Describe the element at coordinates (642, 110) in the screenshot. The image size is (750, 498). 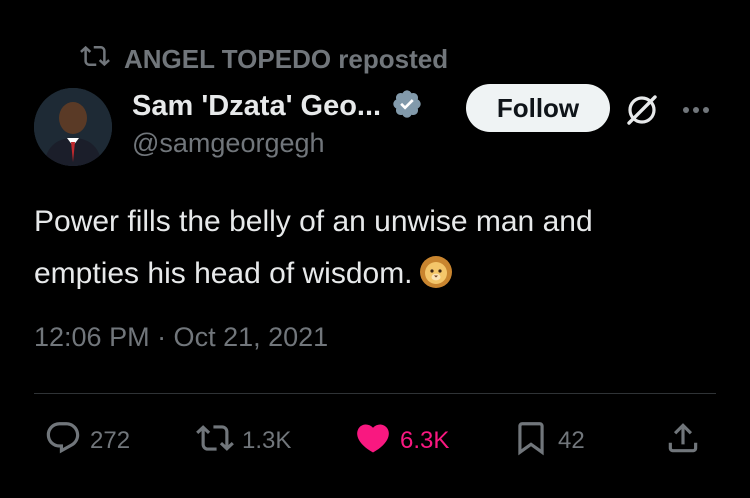
I see `grok-icon` at that location.